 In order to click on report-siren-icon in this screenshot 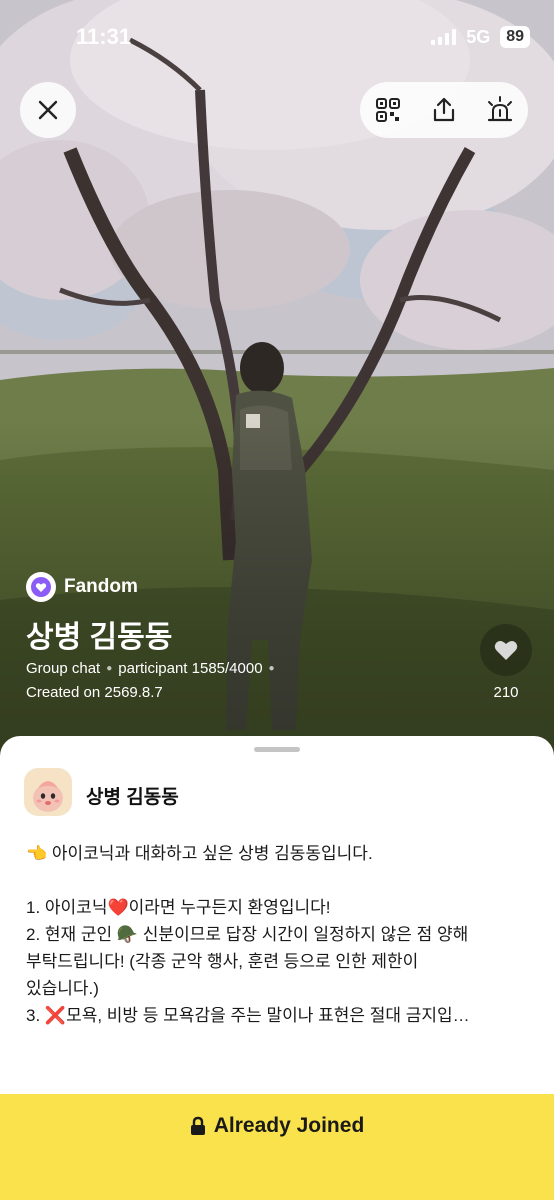, I will do `click(500, 109)`.